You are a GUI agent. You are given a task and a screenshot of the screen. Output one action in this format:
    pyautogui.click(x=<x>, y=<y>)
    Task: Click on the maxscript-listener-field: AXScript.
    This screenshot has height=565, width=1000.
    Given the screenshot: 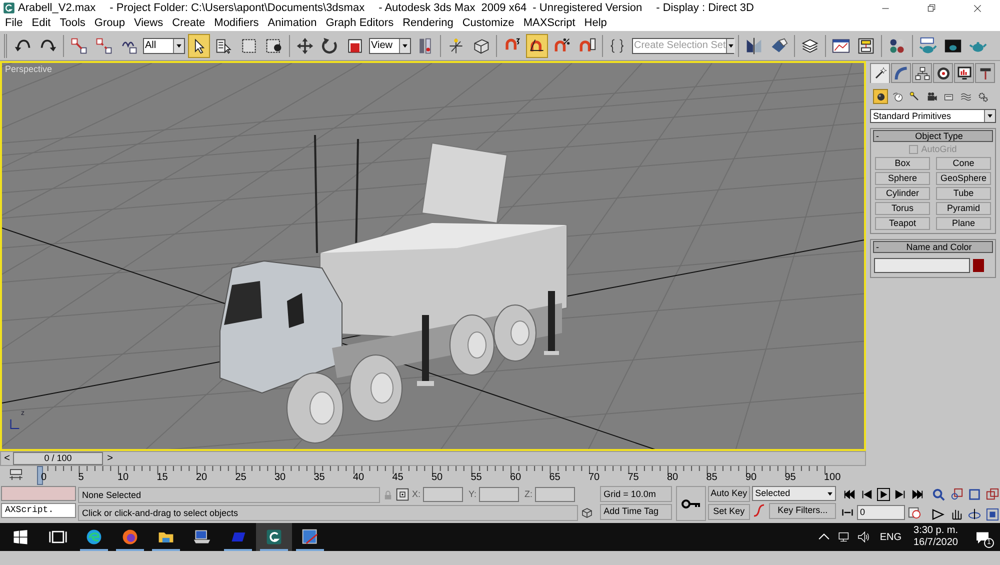 What is the action you would take?
    pyautogui.click(x=38, y=510)
    